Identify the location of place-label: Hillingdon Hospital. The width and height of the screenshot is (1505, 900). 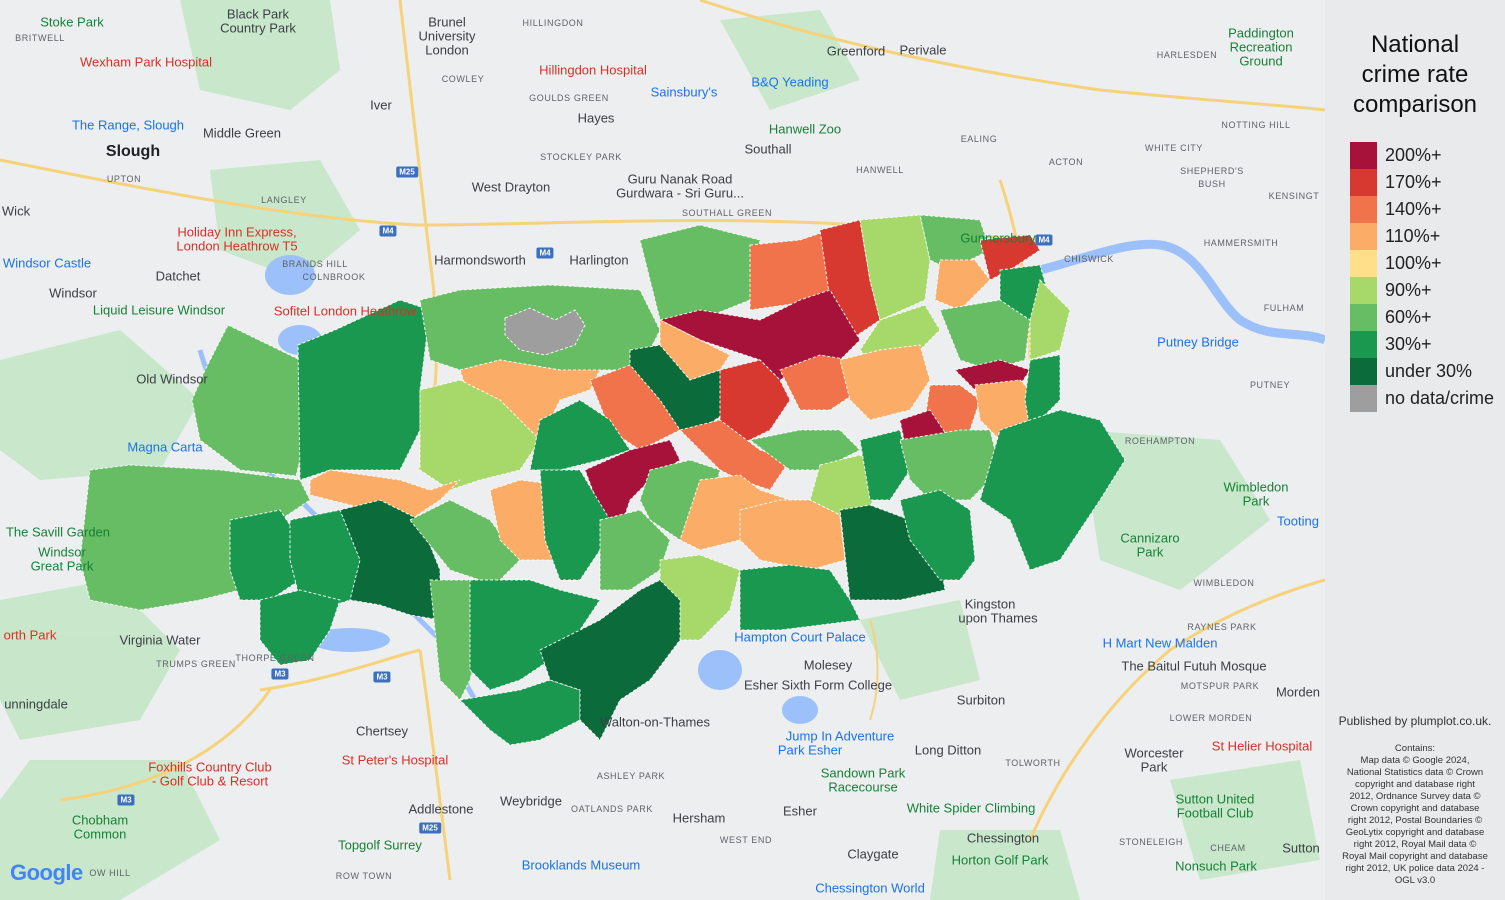
(593, 70).